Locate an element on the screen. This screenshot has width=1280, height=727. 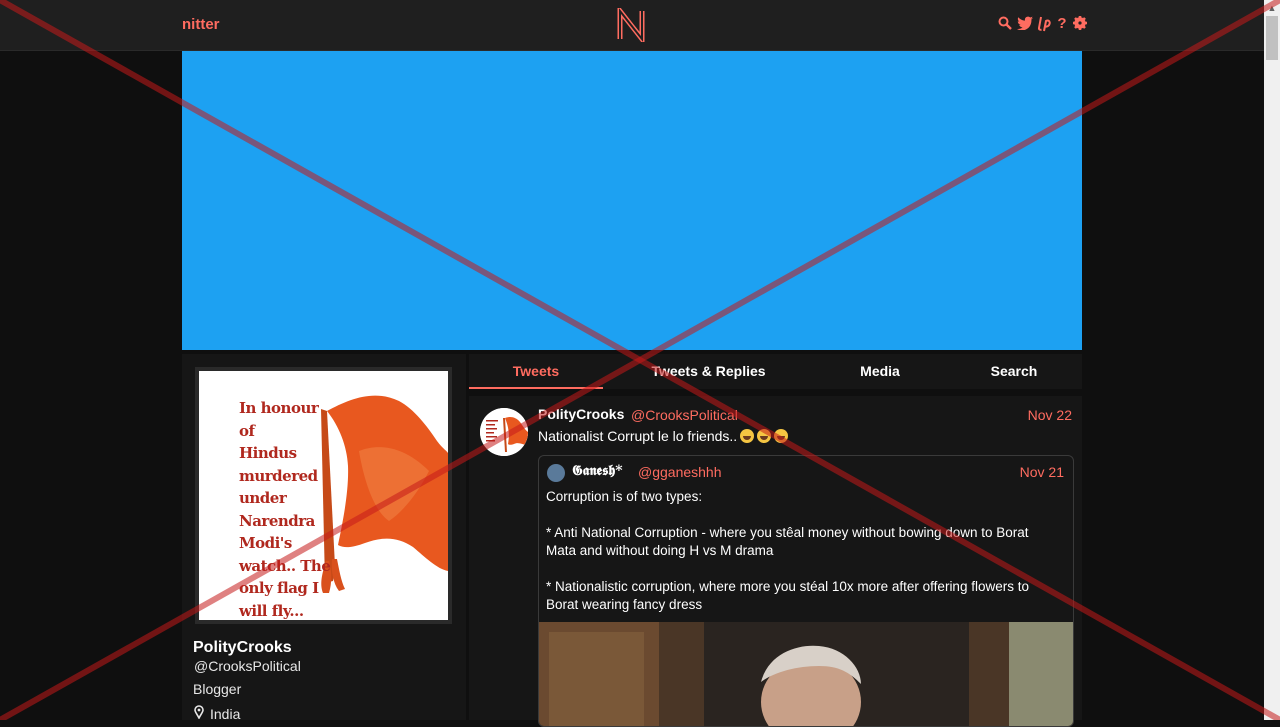
quote-author-name: 𝕲𝖆𝖓𝖊𝖘𝖍* is located at coordinates (597, 471).